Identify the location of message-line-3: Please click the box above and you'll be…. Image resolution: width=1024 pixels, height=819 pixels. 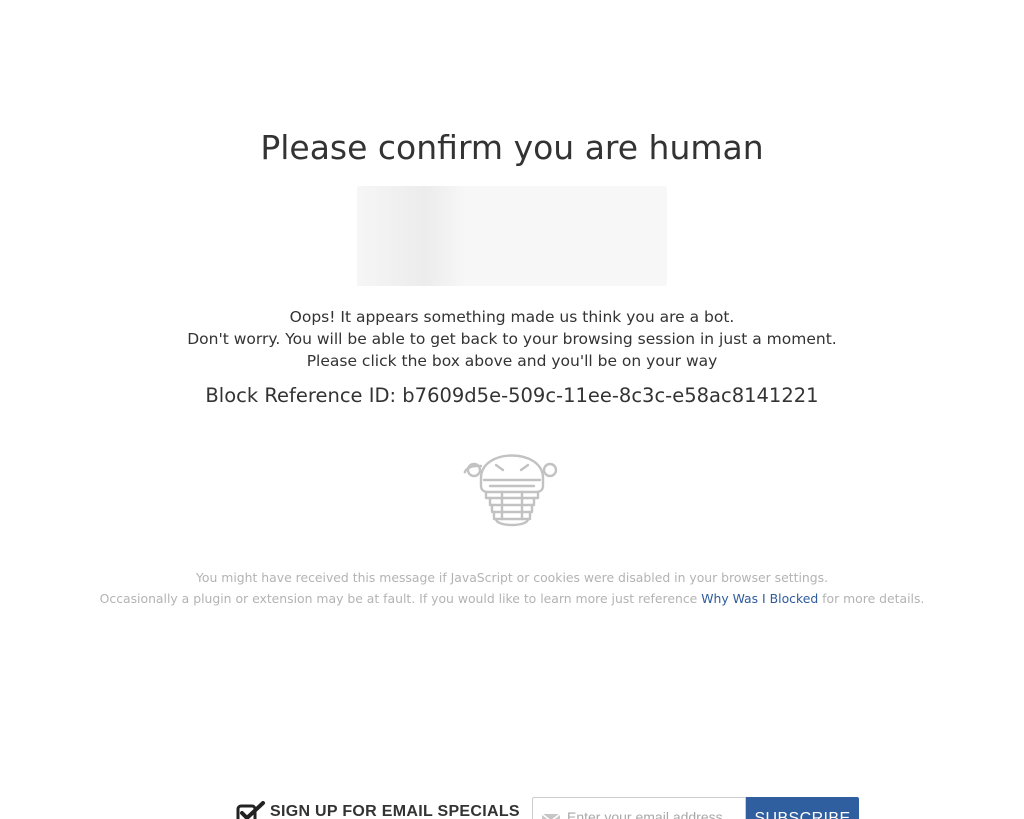
(512, 361).